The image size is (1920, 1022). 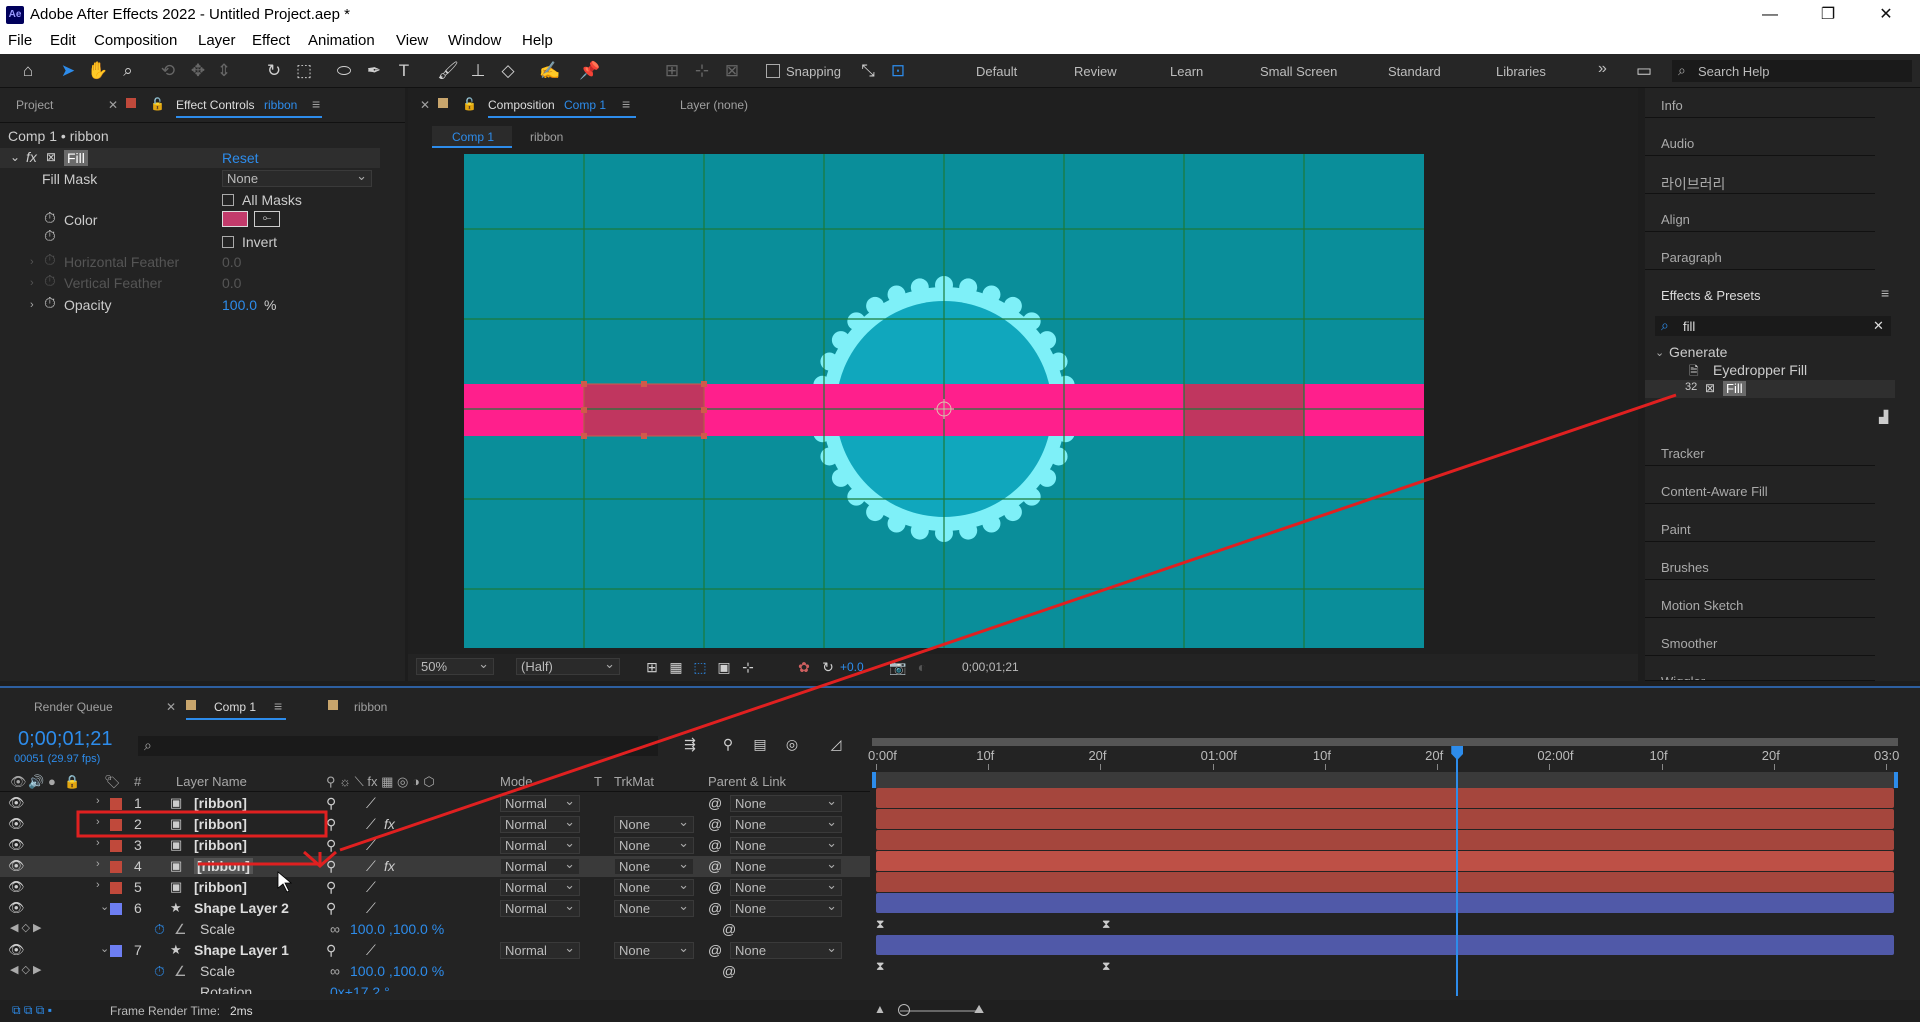 What do you see at coordinates (316, 104) in the screenshot?
I see `panel-menu-icon: ≡` at bounding box center [316, 104].